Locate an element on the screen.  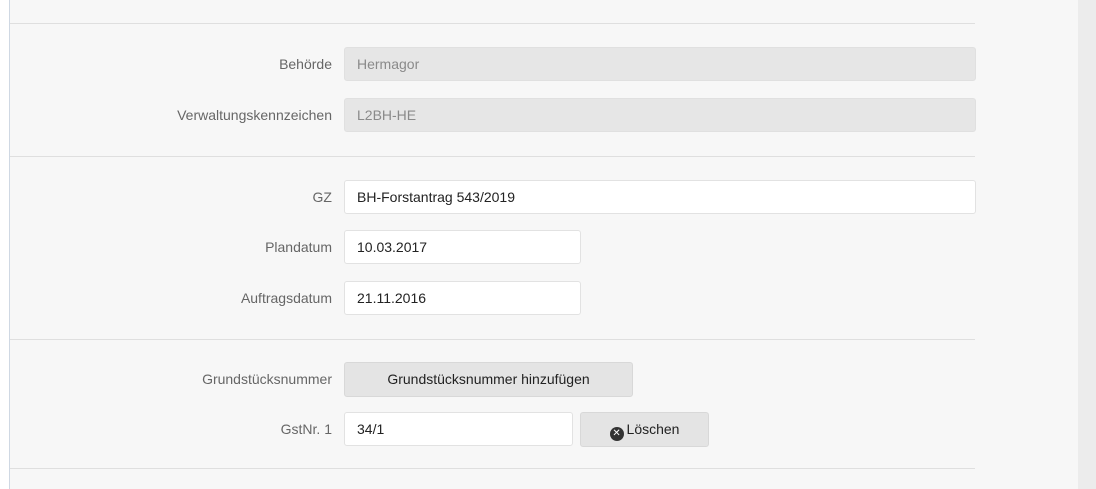
verwaltungskennzeichen-label: Verwaltungskennzeichen is located at coordinates (254, 115).